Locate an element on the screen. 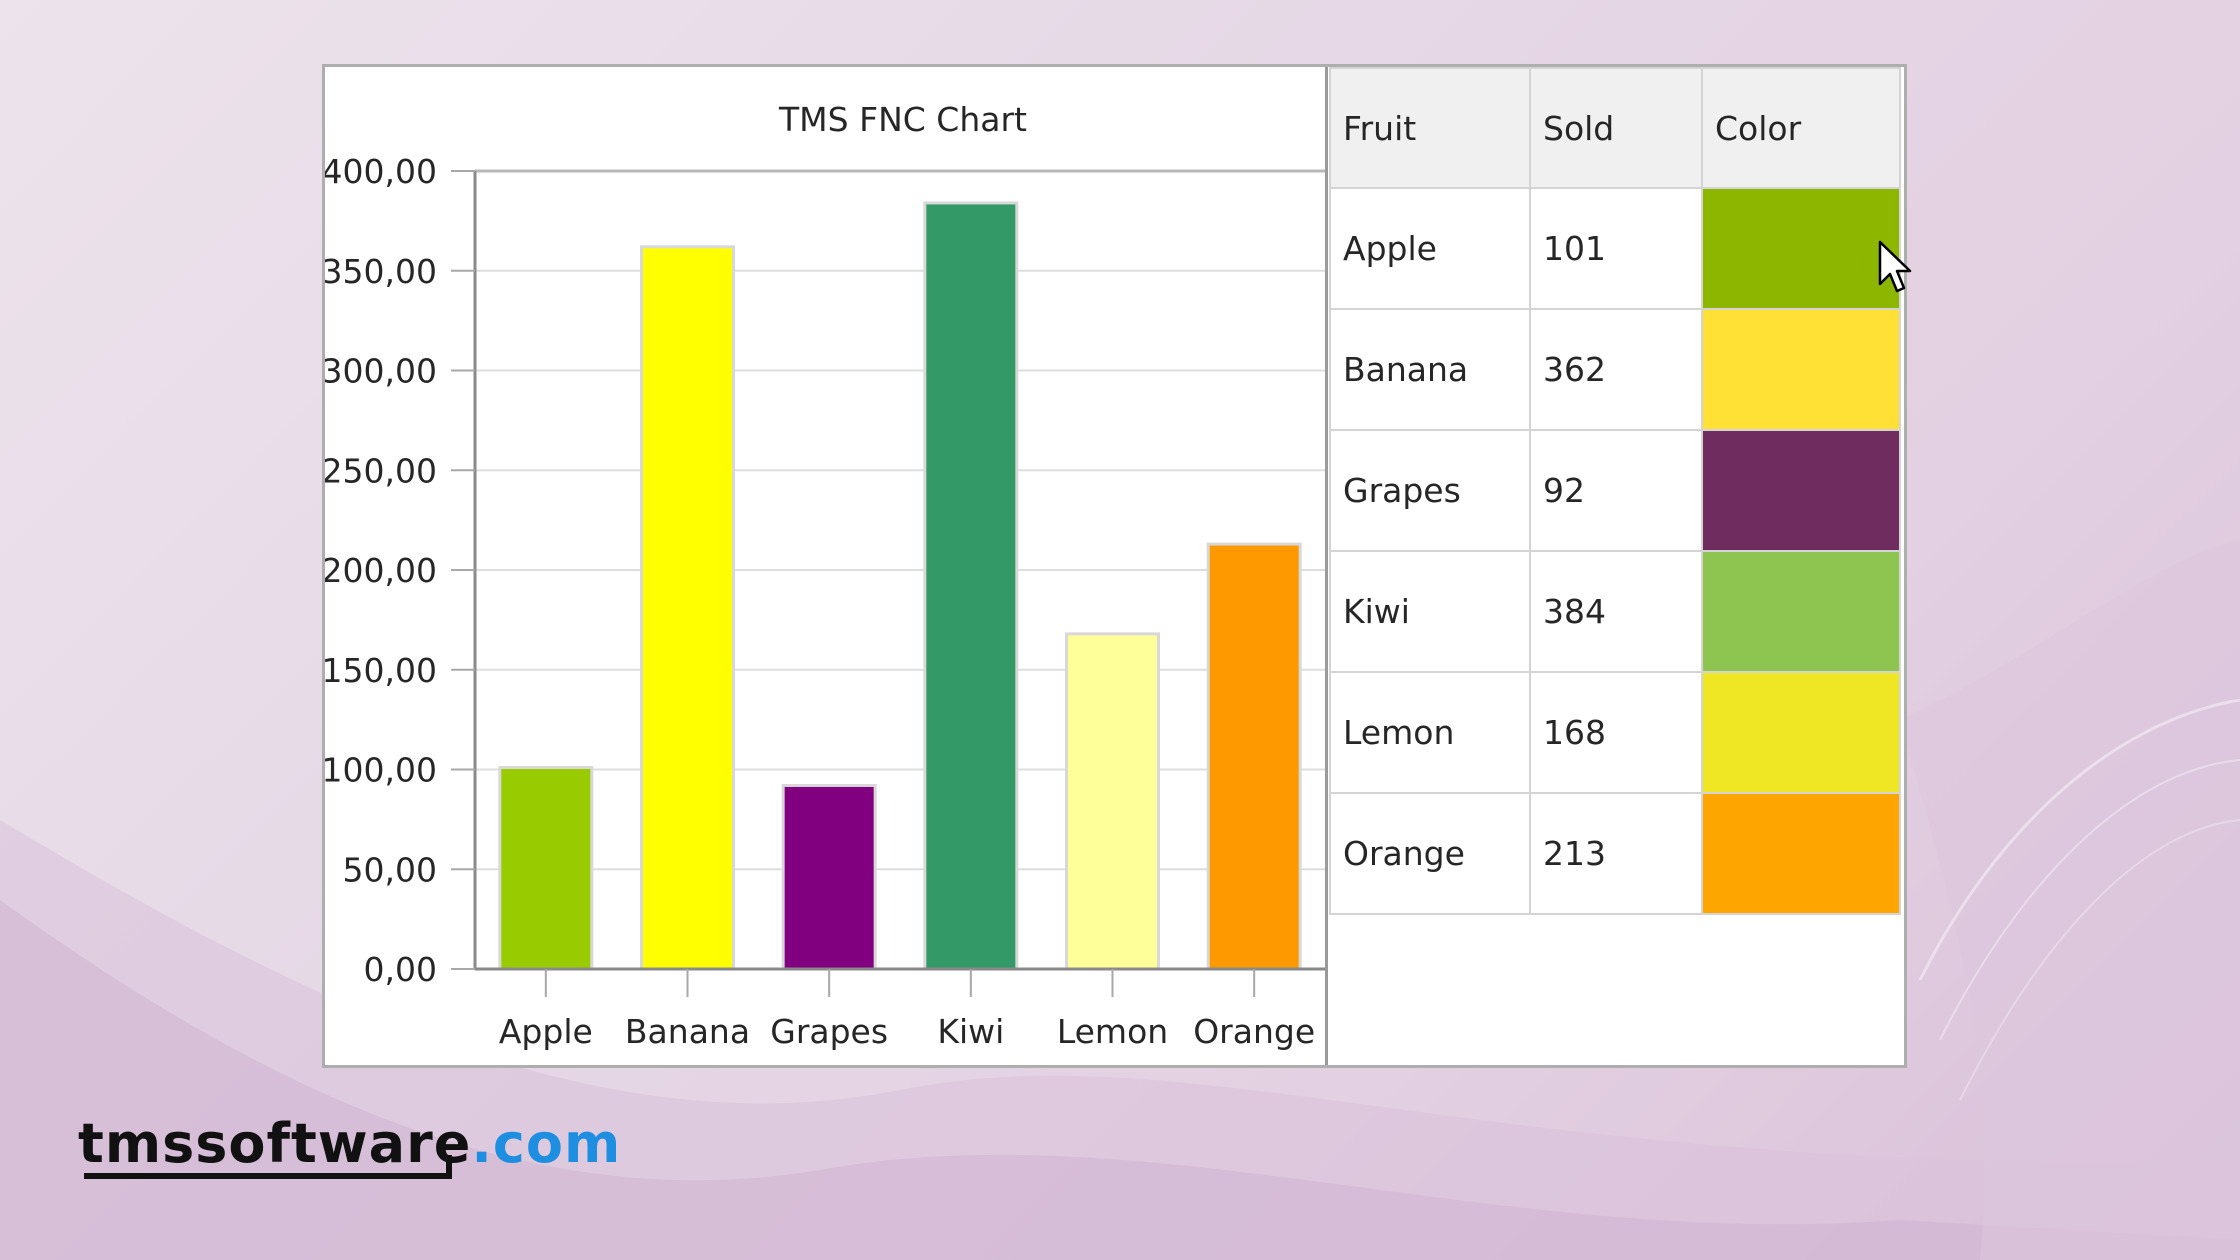 Image resolution: width=2240 pixels, height=1260 pixels. table-row: Grapes 92 is located at coordinates (1615, 490).